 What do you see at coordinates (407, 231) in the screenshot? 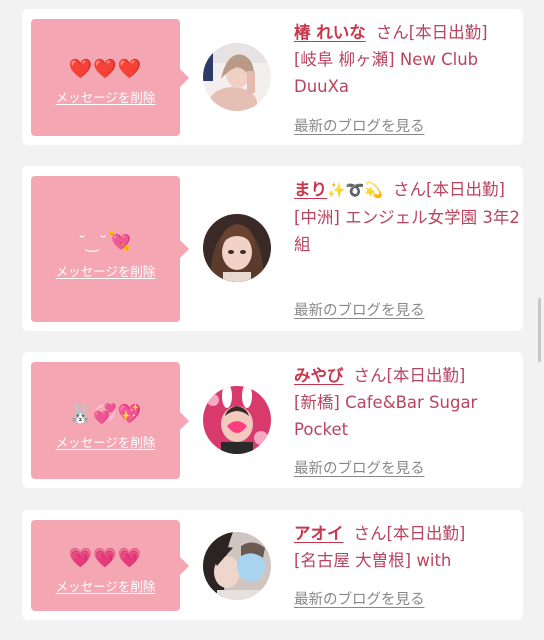
I see `shop-name: [中洲] エンジェル女学園 3年2組` at bounding box center [407, 231].